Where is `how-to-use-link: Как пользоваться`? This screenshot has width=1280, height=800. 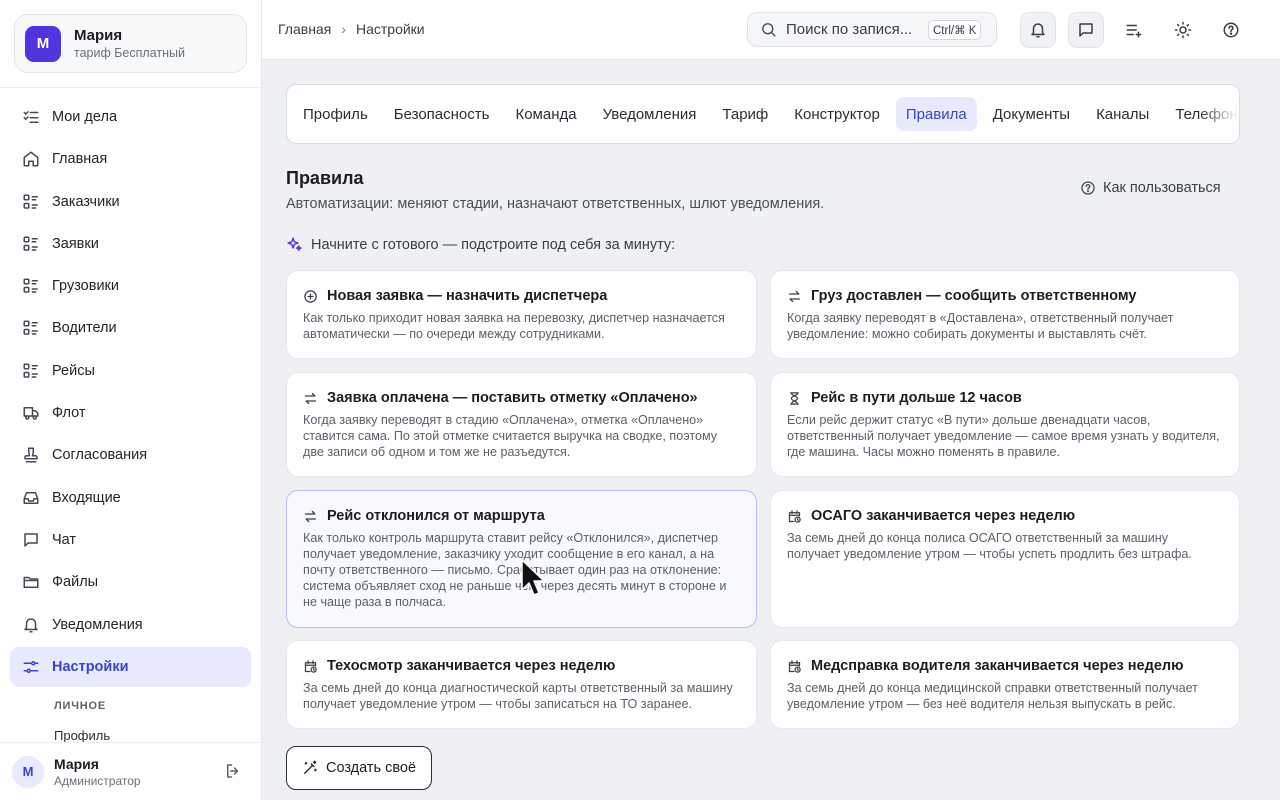 how-to-use-link: Как пользоваться is located at coordinates (1150, 188).